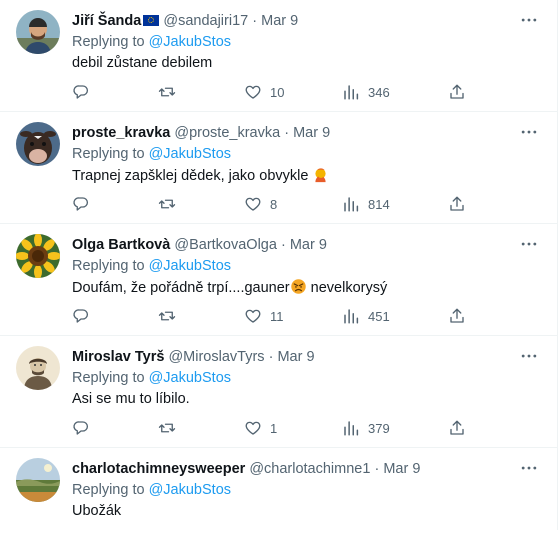 Image resolution: width=560 pixels, height=560 pixels. I want to click on views-button: 346, so click(366, 92).